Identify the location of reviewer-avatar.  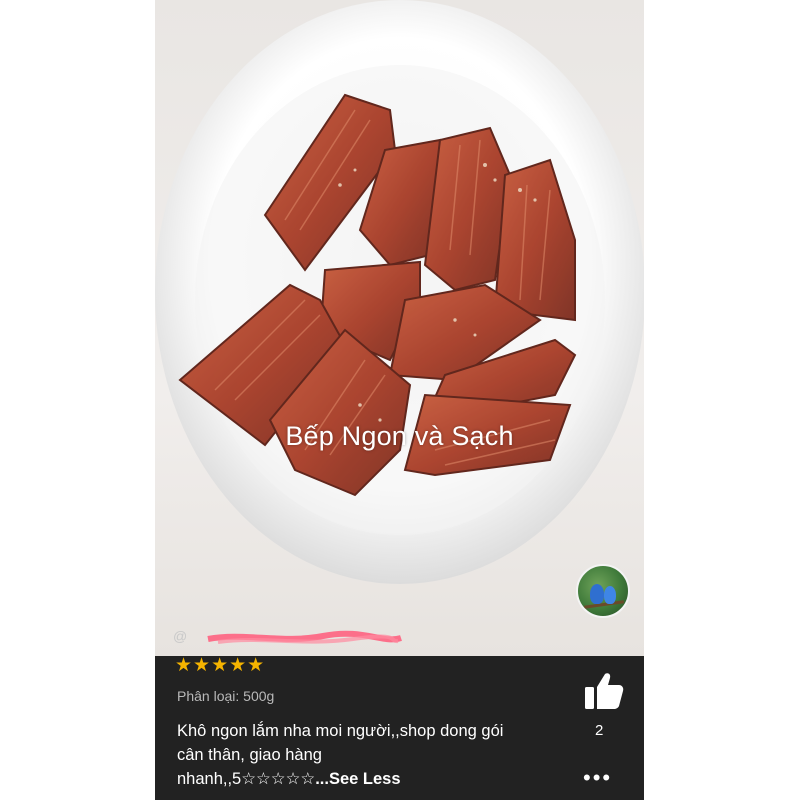
(603, 591).